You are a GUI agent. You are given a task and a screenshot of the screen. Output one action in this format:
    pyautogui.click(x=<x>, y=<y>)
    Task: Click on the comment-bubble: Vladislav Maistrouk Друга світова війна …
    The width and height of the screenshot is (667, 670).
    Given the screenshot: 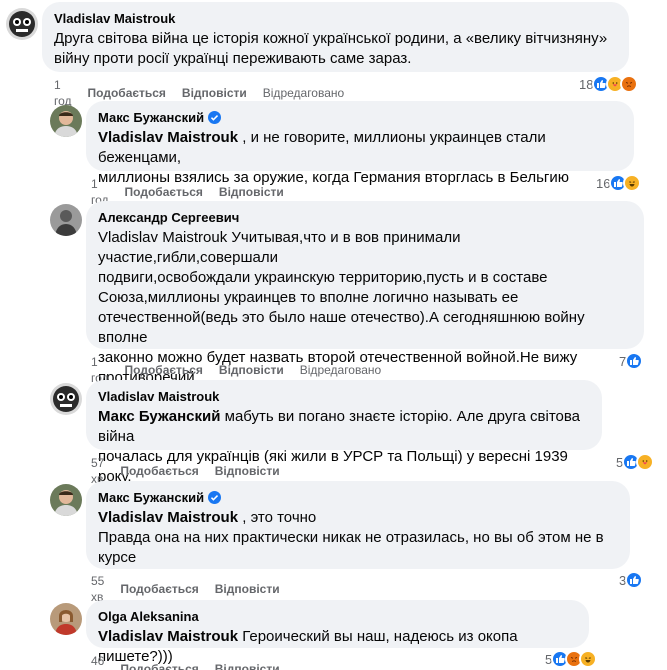 What is the action you would take?
    pyautogui.click(x=335, y=37)
    